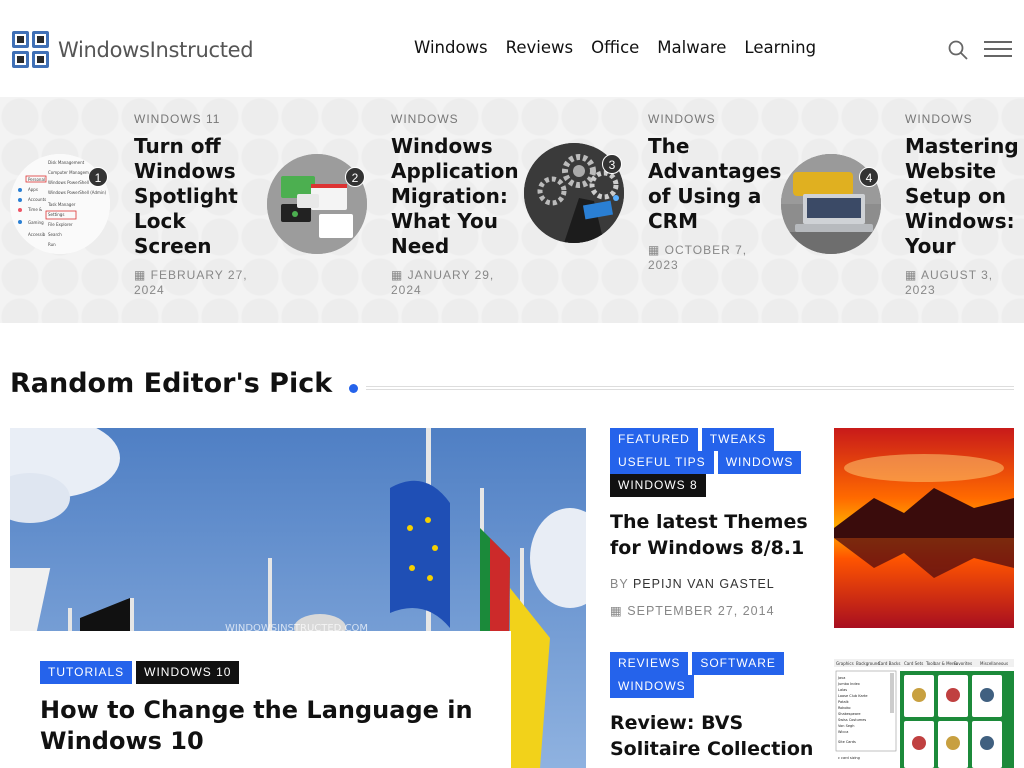 This screenshot has width=1024, height=768. Describe the element at coordinates (194, 196) in the screenshot. I see `slide-title: Turn off Windows Spotlight Lock Screen` at that location.